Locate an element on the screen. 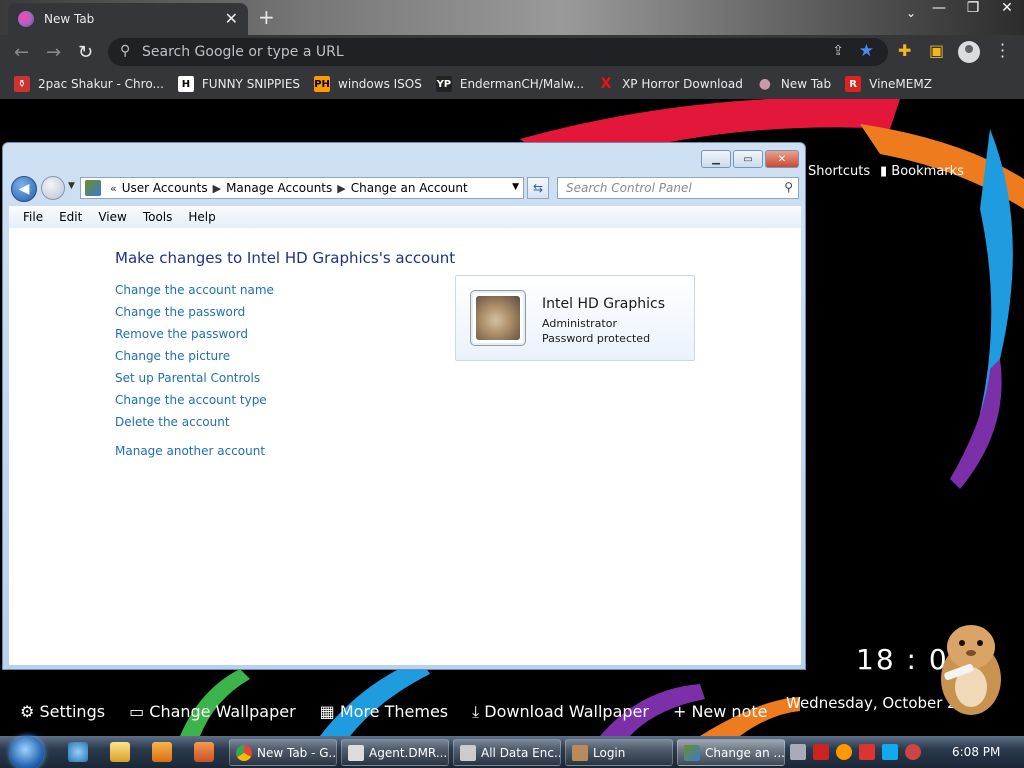  profile-avatar is located at coordinates (969, 52).